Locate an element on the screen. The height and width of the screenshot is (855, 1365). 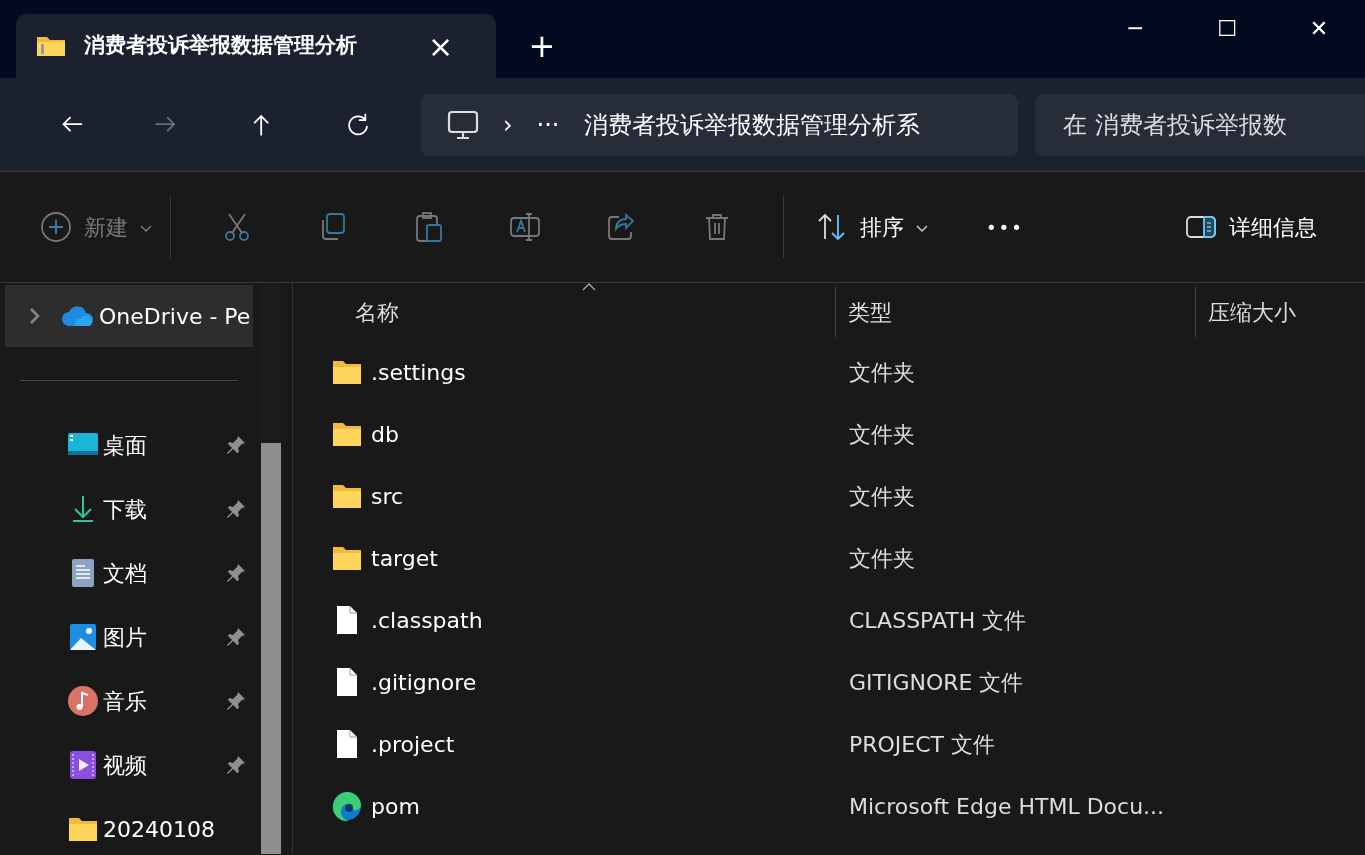
tab-title: 消费者投诉举报数据管理分析 is located at coordinates (221, 46).